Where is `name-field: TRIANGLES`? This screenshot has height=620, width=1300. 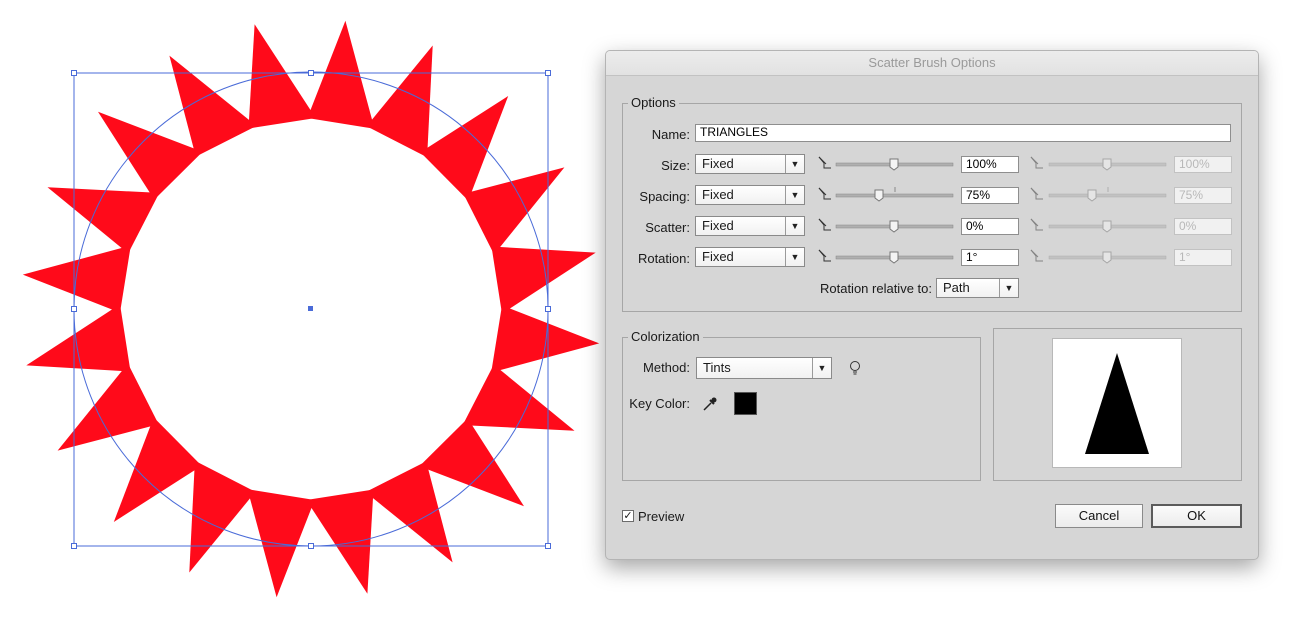
name-field: TRIANGLES is located at coordinates (963, 133).